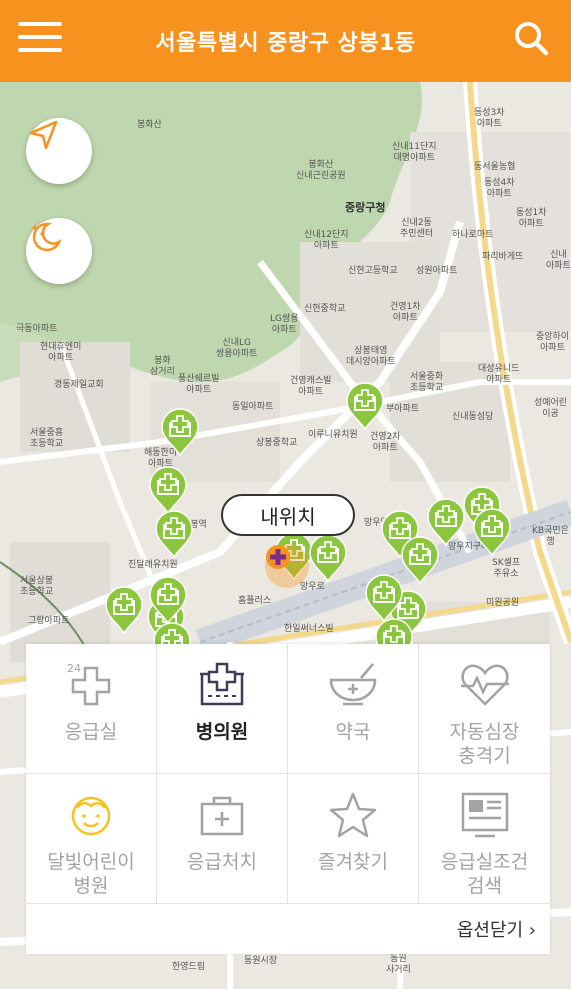 The height and width of the screenshot is (989, 571). What do you see at coordinates (222, 839) in the screenshot?
I see `category-first-aid: 응급처치` at bounding box center [222, 839].